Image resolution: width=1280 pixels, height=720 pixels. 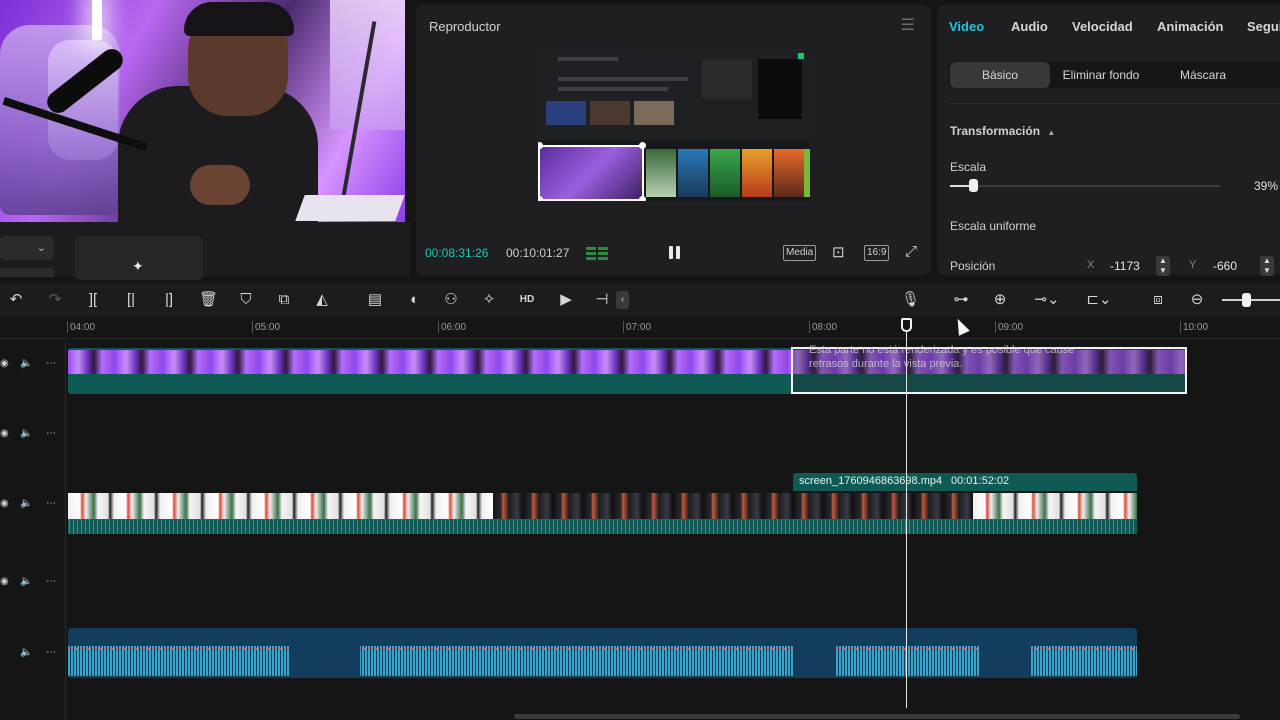 I want to click on tab-audio: Audio, so click(x=1029, y=26).